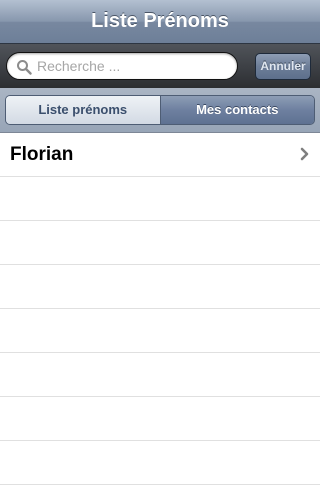 The height and width of the screenshot is (485, 320). Describe the element at coordinates (237, 110) in the screenshot. I see `tab-mes-contacts: Mes contacts` at that location.